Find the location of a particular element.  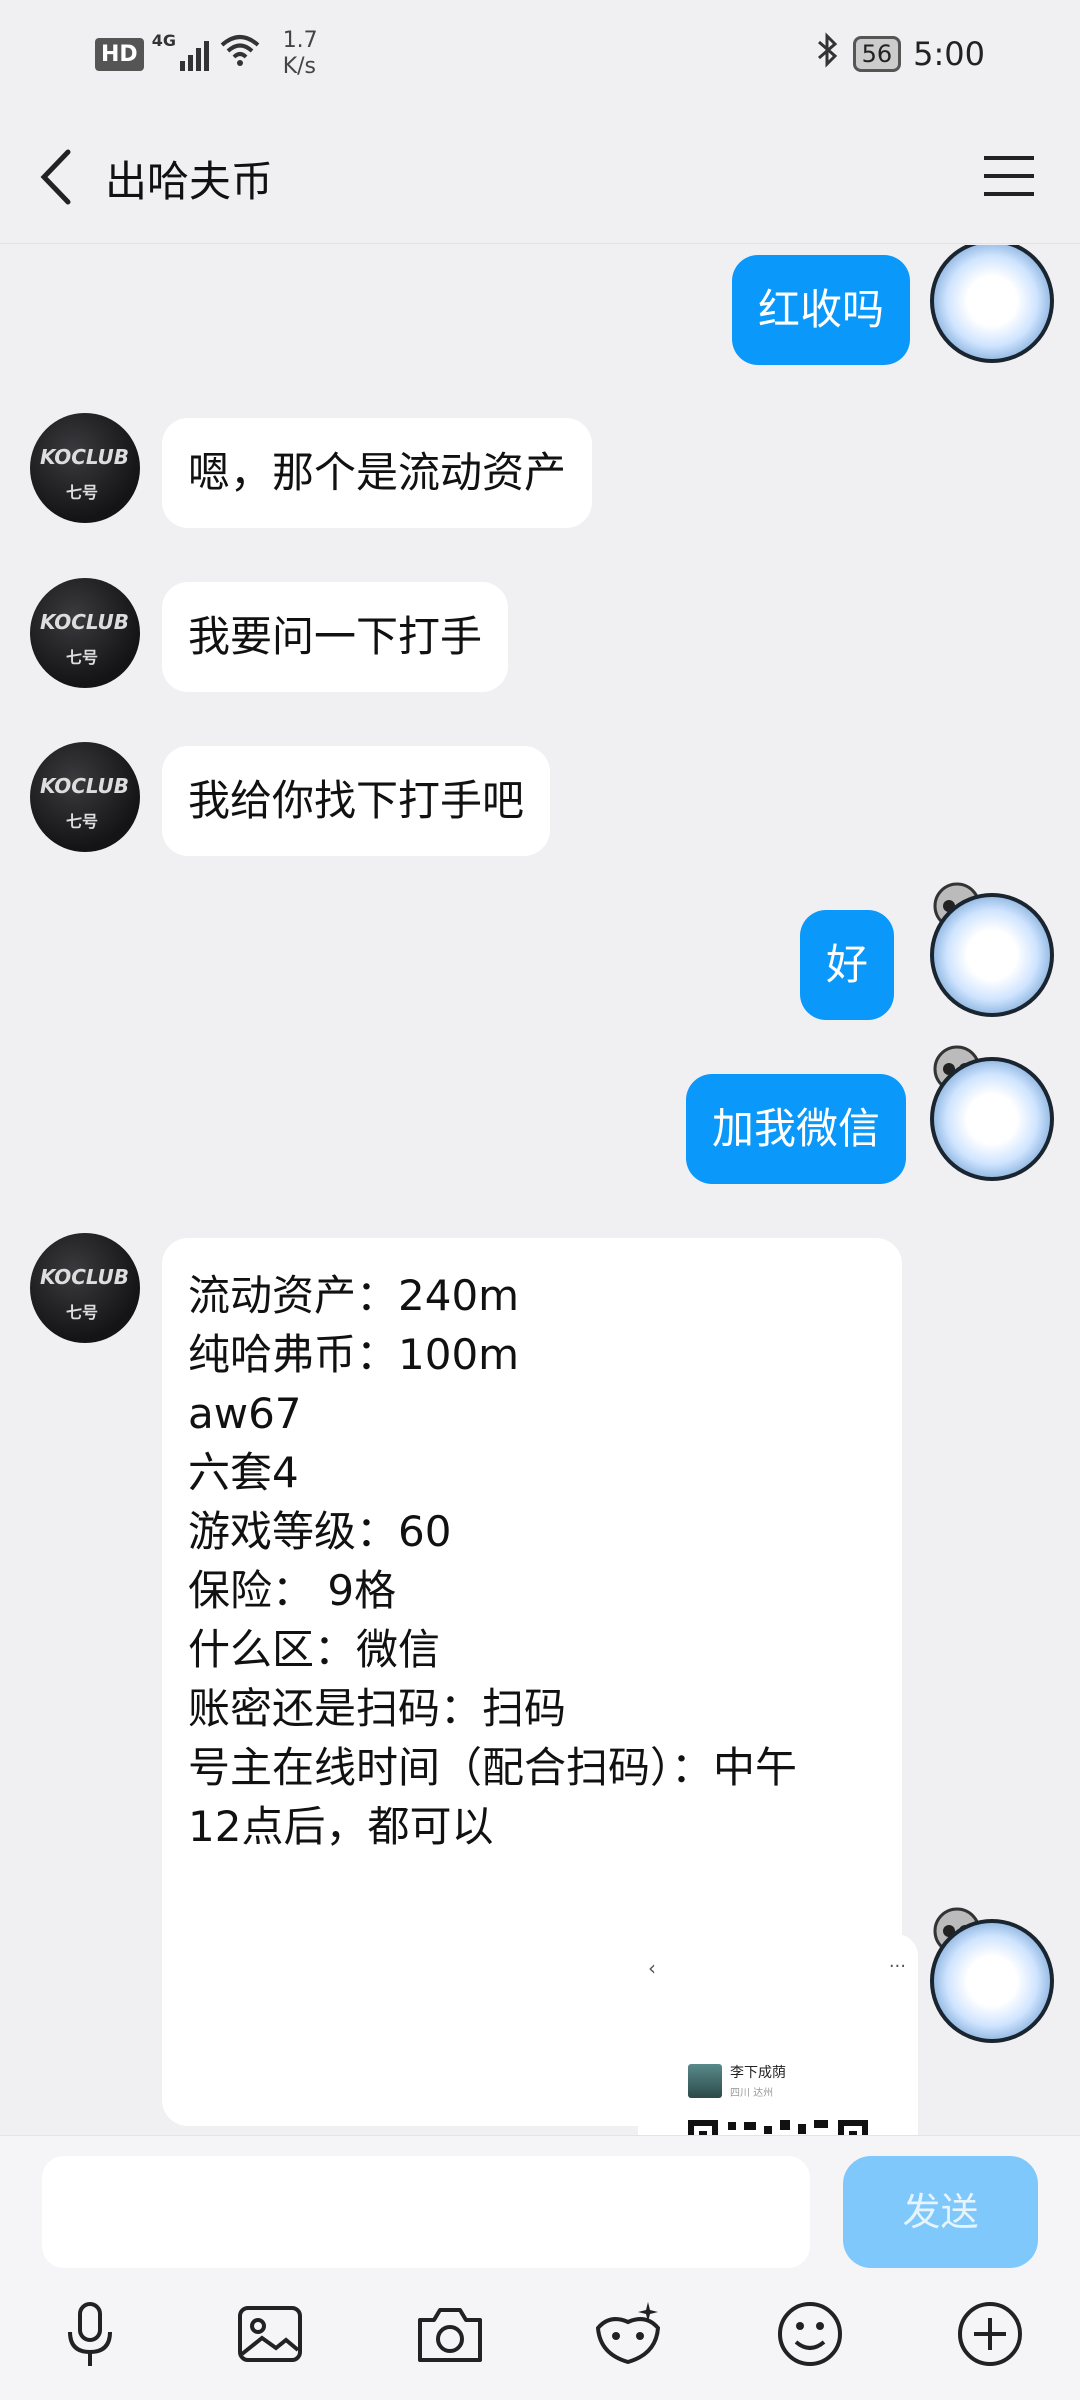

voice-button is located at coordinates (90, 2334).